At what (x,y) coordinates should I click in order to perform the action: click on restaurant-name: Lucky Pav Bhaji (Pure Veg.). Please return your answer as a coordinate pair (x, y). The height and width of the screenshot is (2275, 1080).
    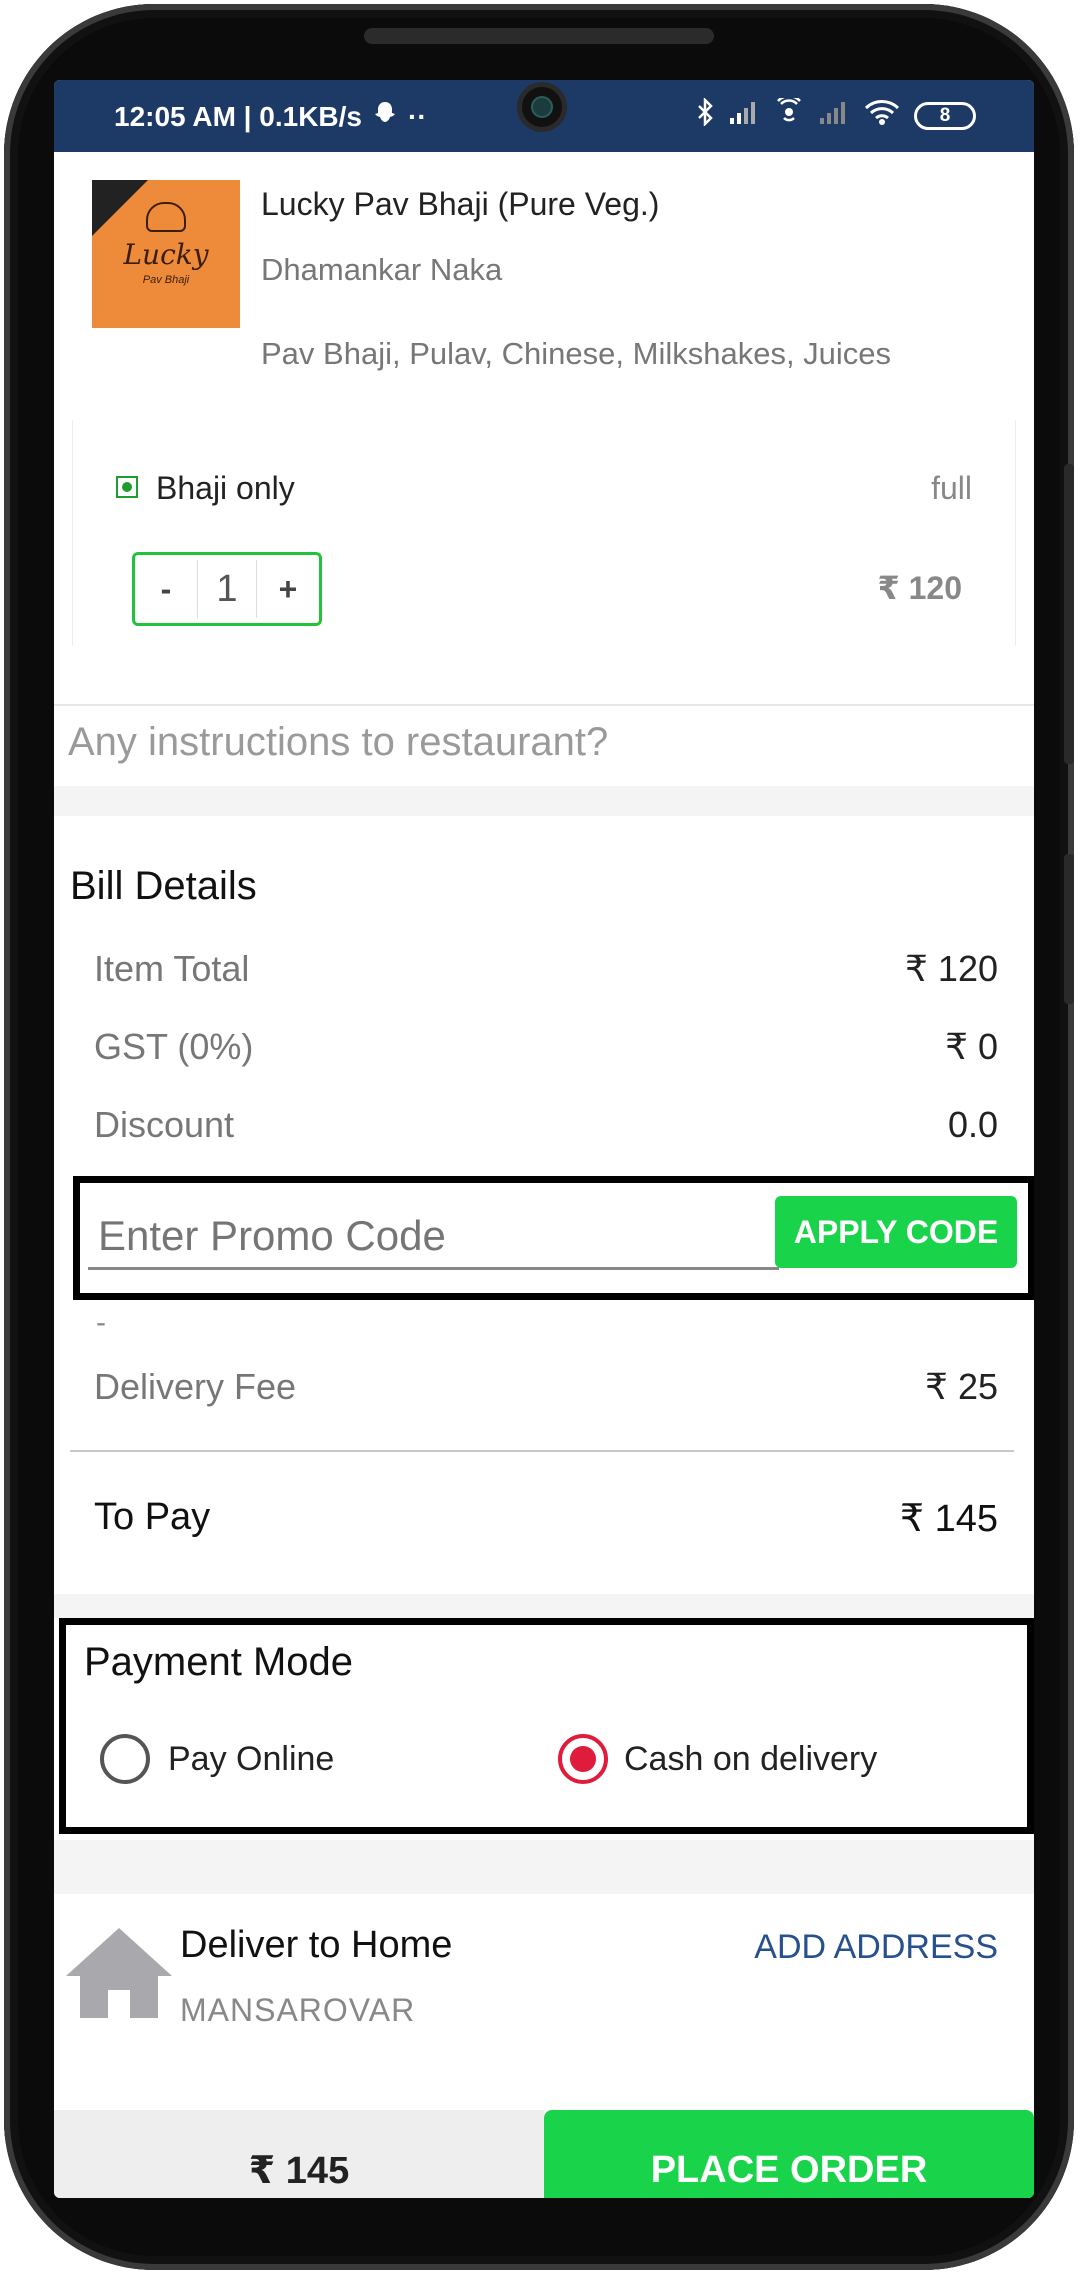
    Looking at the image, I should click on (460, 204).